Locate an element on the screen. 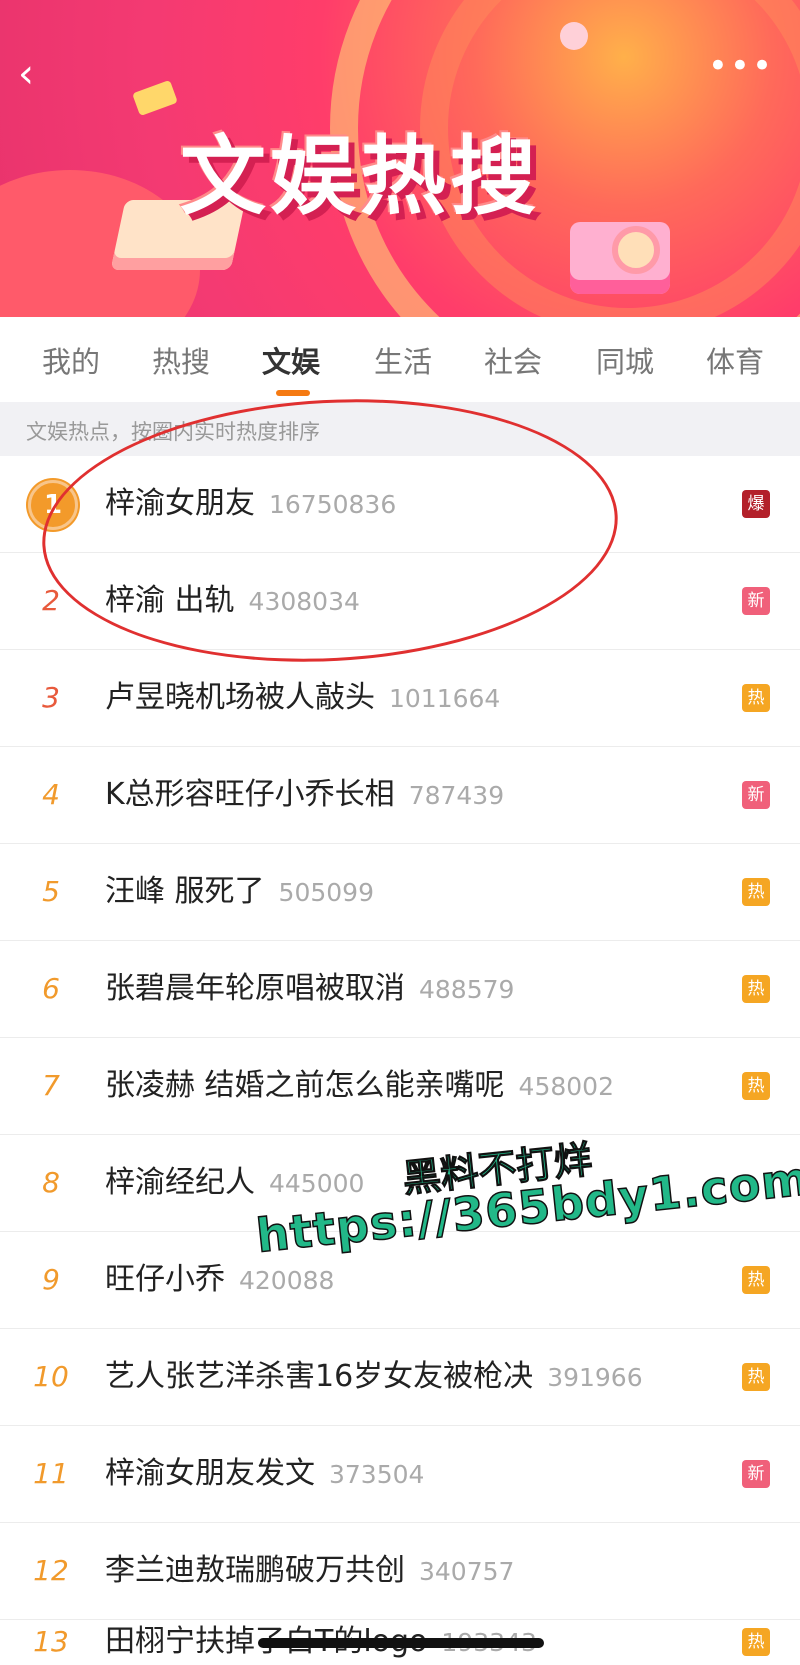  rank-number: 2 is located at coordinates (51, 600).